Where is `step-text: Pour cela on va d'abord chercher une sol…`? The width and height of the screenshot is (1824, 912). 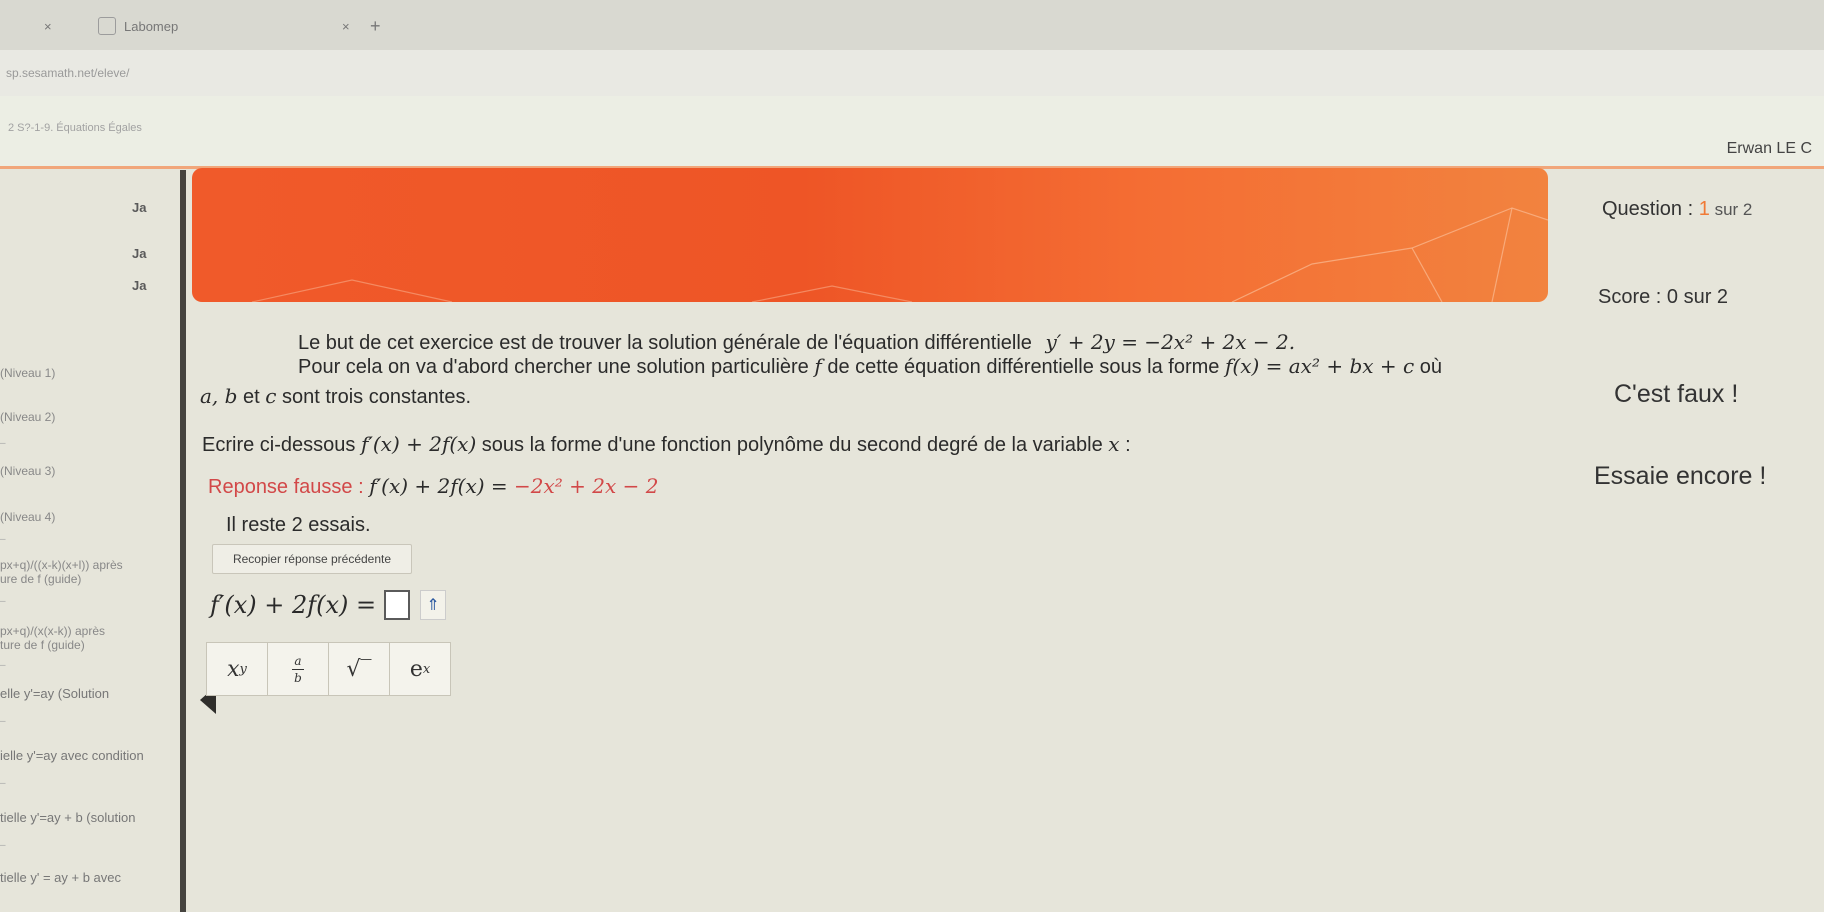
step-text: Pour cela on va d'abord chercher une sol… is located at coordinates (556, 367).